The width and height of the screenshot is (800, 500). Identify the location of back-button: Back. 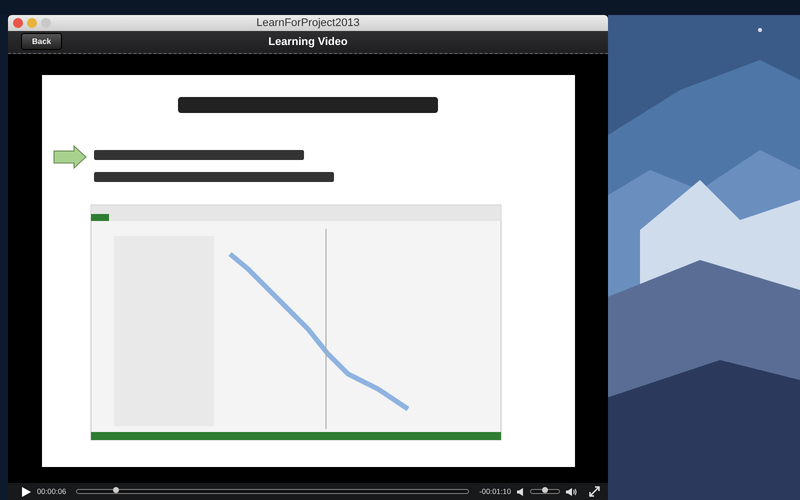
(41, 41).